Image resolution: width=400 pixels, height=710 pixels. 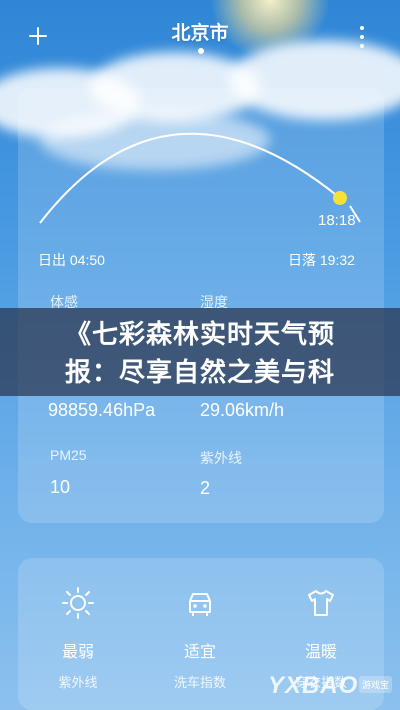 I want to click on pm25-label: PM25, so click(x=68, y=455).